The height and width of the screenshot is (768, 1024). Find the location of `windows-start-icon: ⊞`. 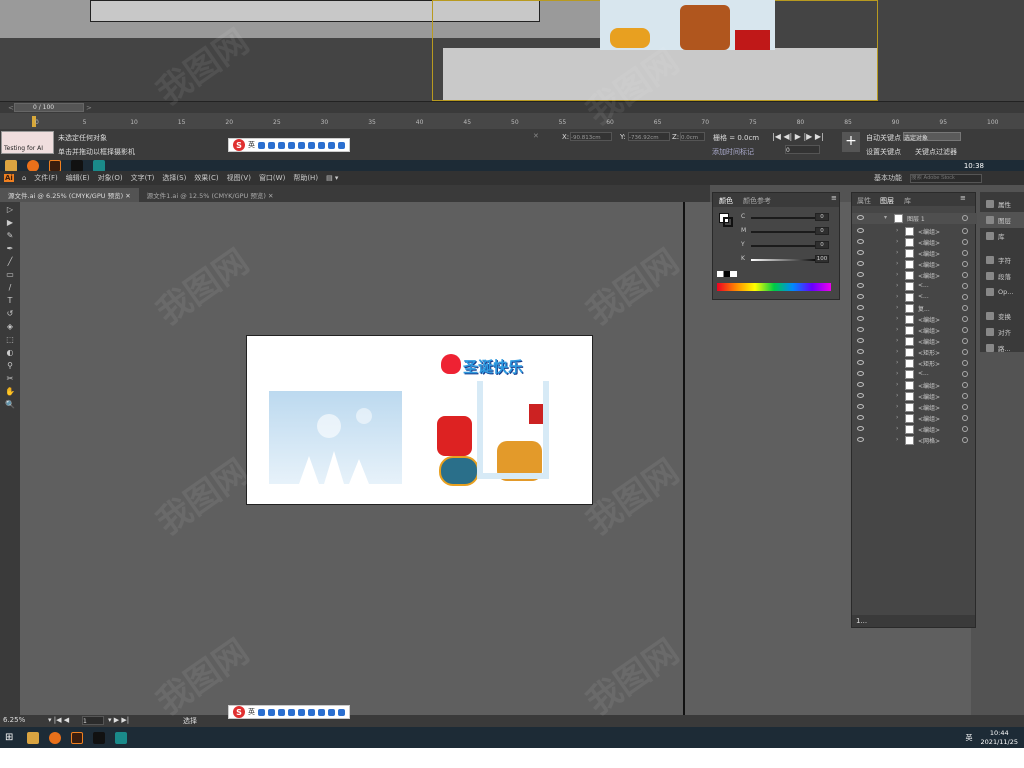

windows-start-icon: ⊞ is located at coordinates (11, 738).